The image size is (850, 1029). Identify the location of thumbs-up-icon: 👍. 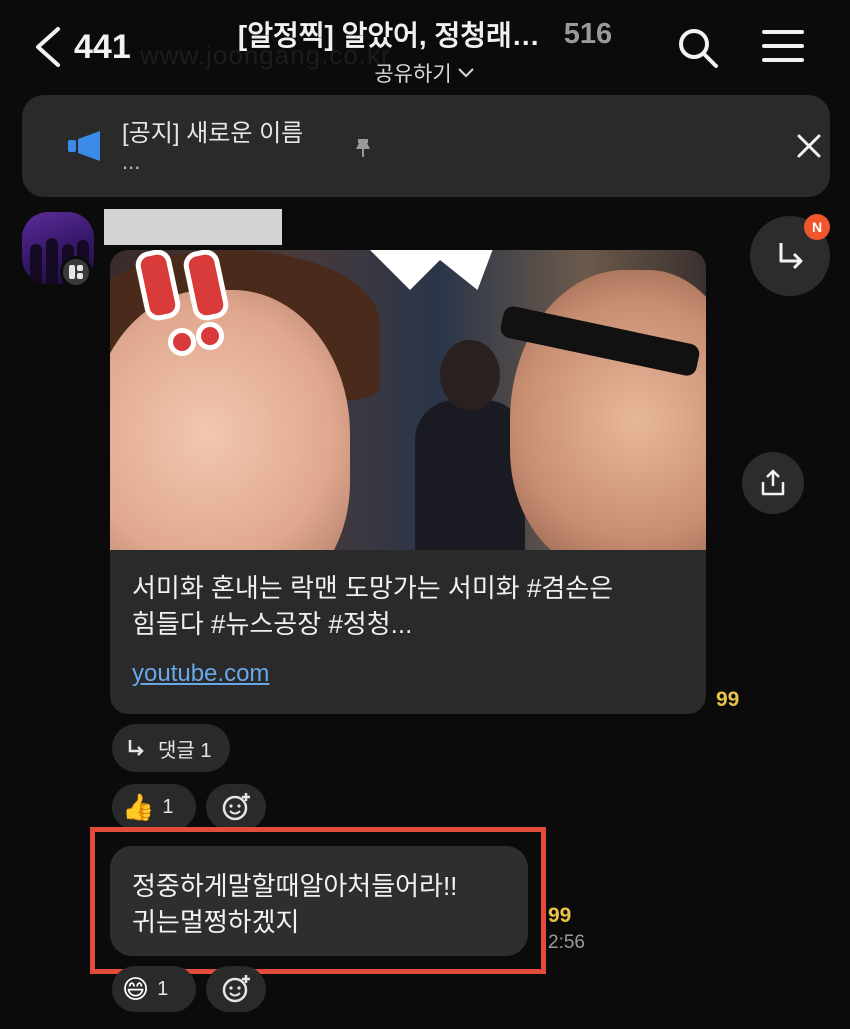
(138, 806).